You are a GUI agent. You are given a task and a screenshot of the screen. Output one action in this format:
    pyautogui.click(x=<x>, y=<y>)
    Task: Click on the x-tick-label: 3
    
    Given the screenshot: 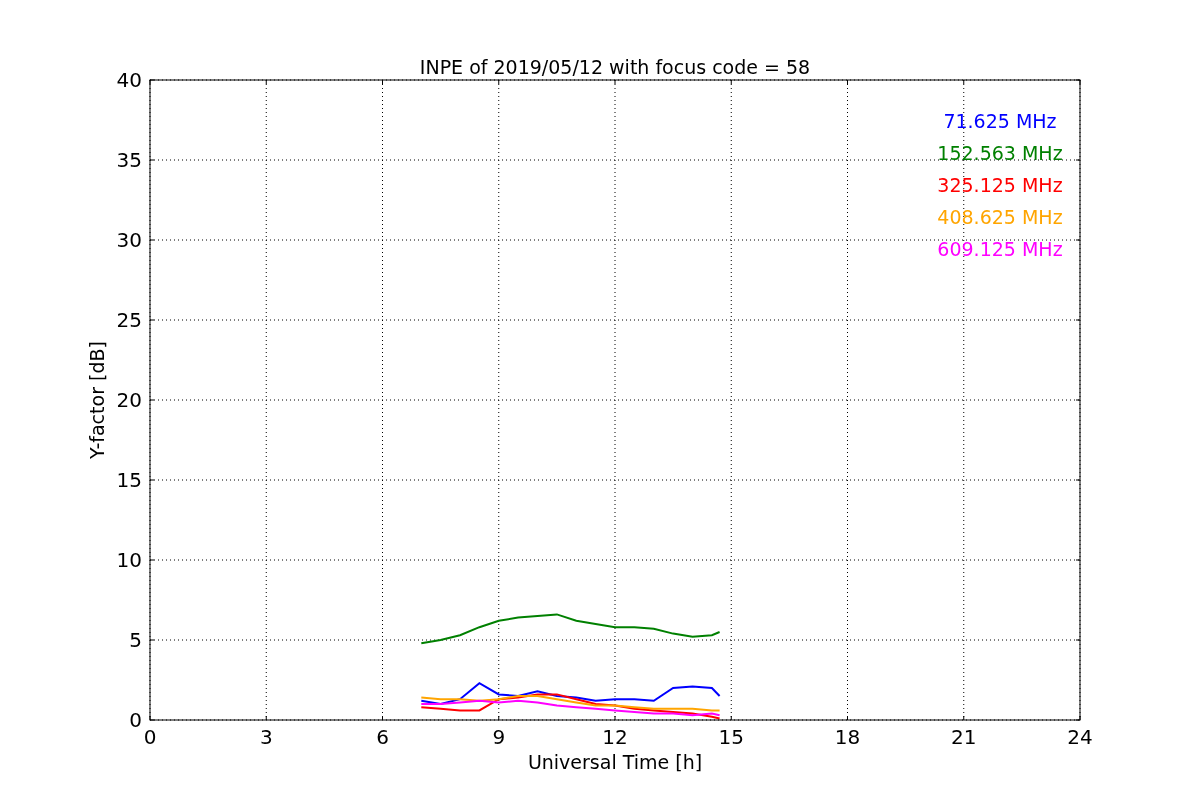 What is the action you would take?
    pyautogui.click(x=266, y=737)
    